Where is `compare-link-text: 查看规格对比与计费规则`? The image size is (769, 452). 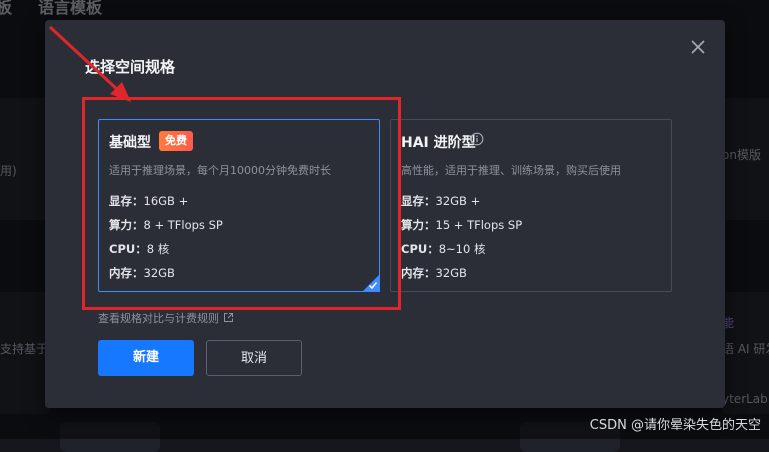
compare-link-text: 查看规格对比与计费规则 is located at coordinates (158, 318).